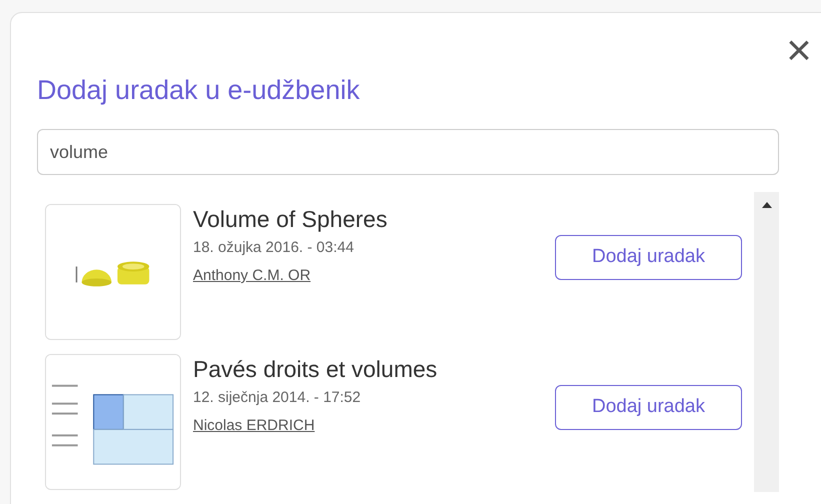 This screenshot has width=821, height=504. What do you see at coordinates (315, 369) in the screenshot?
I see `result-title: Pavés droits et volumes` at bounding box center [315, 369].